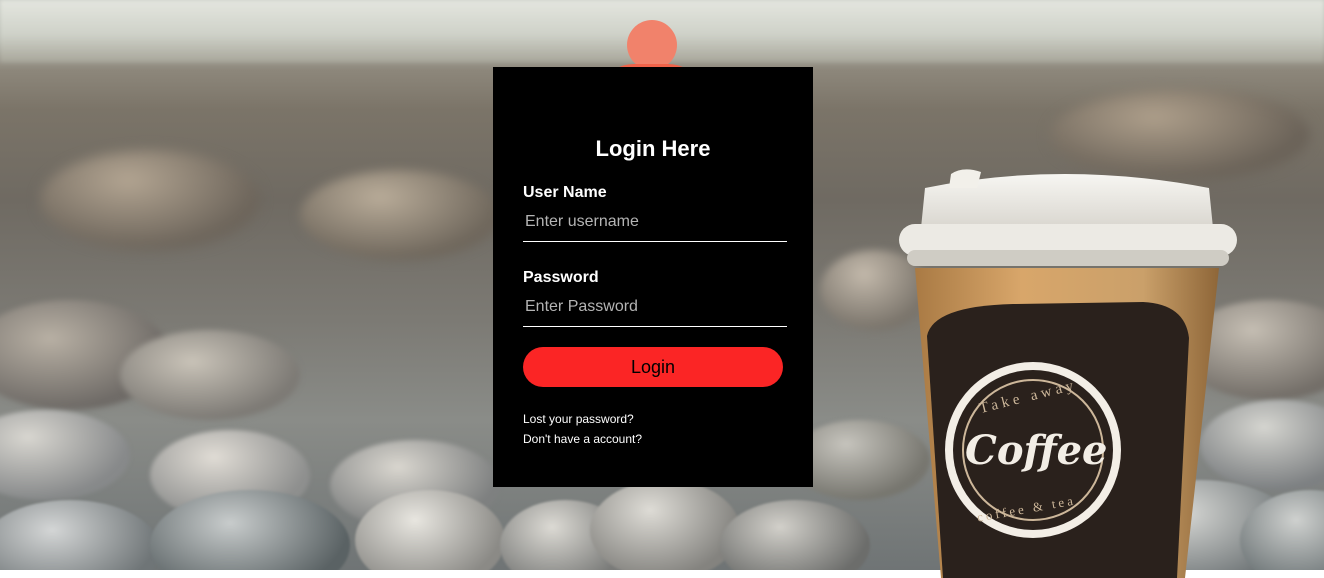 Image resolution: width=1324 pixels, height=578 pixels. What do you see at coordinates (1036, 450) in the screenshot?
I see `cup-logo-word: Coffee` at bounding box center [1036, 450].